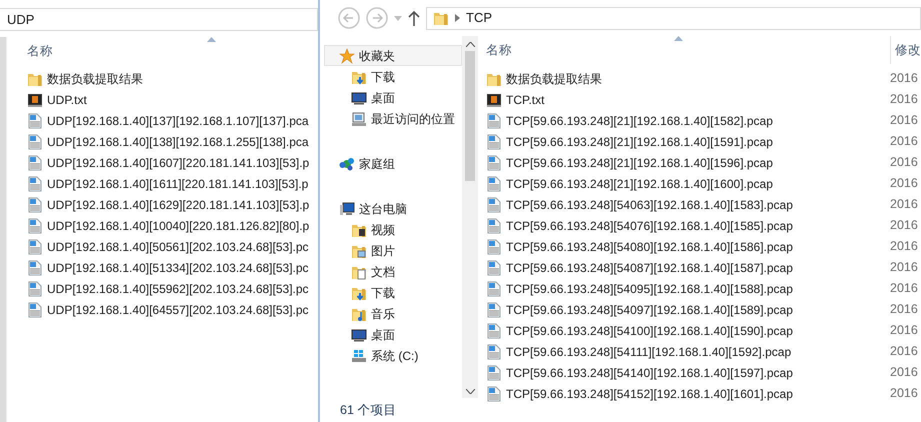 The image size is (921, 422). I want to click on file-name: TCP[59.66.193.248][21][192.168.1.40][1591].pcap, so click(639, 141).